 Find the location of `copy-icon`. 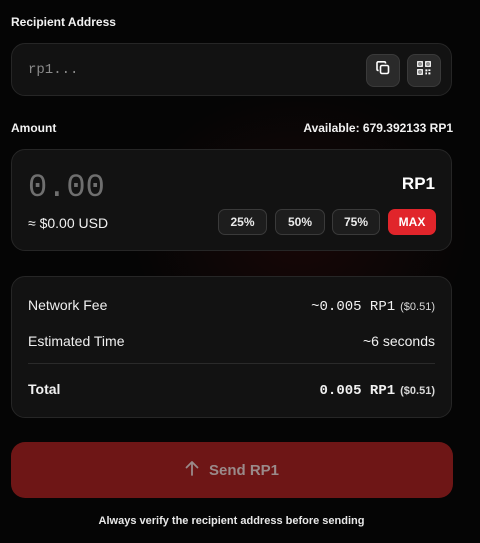

copy-icon is located at coordinates (383, 70).